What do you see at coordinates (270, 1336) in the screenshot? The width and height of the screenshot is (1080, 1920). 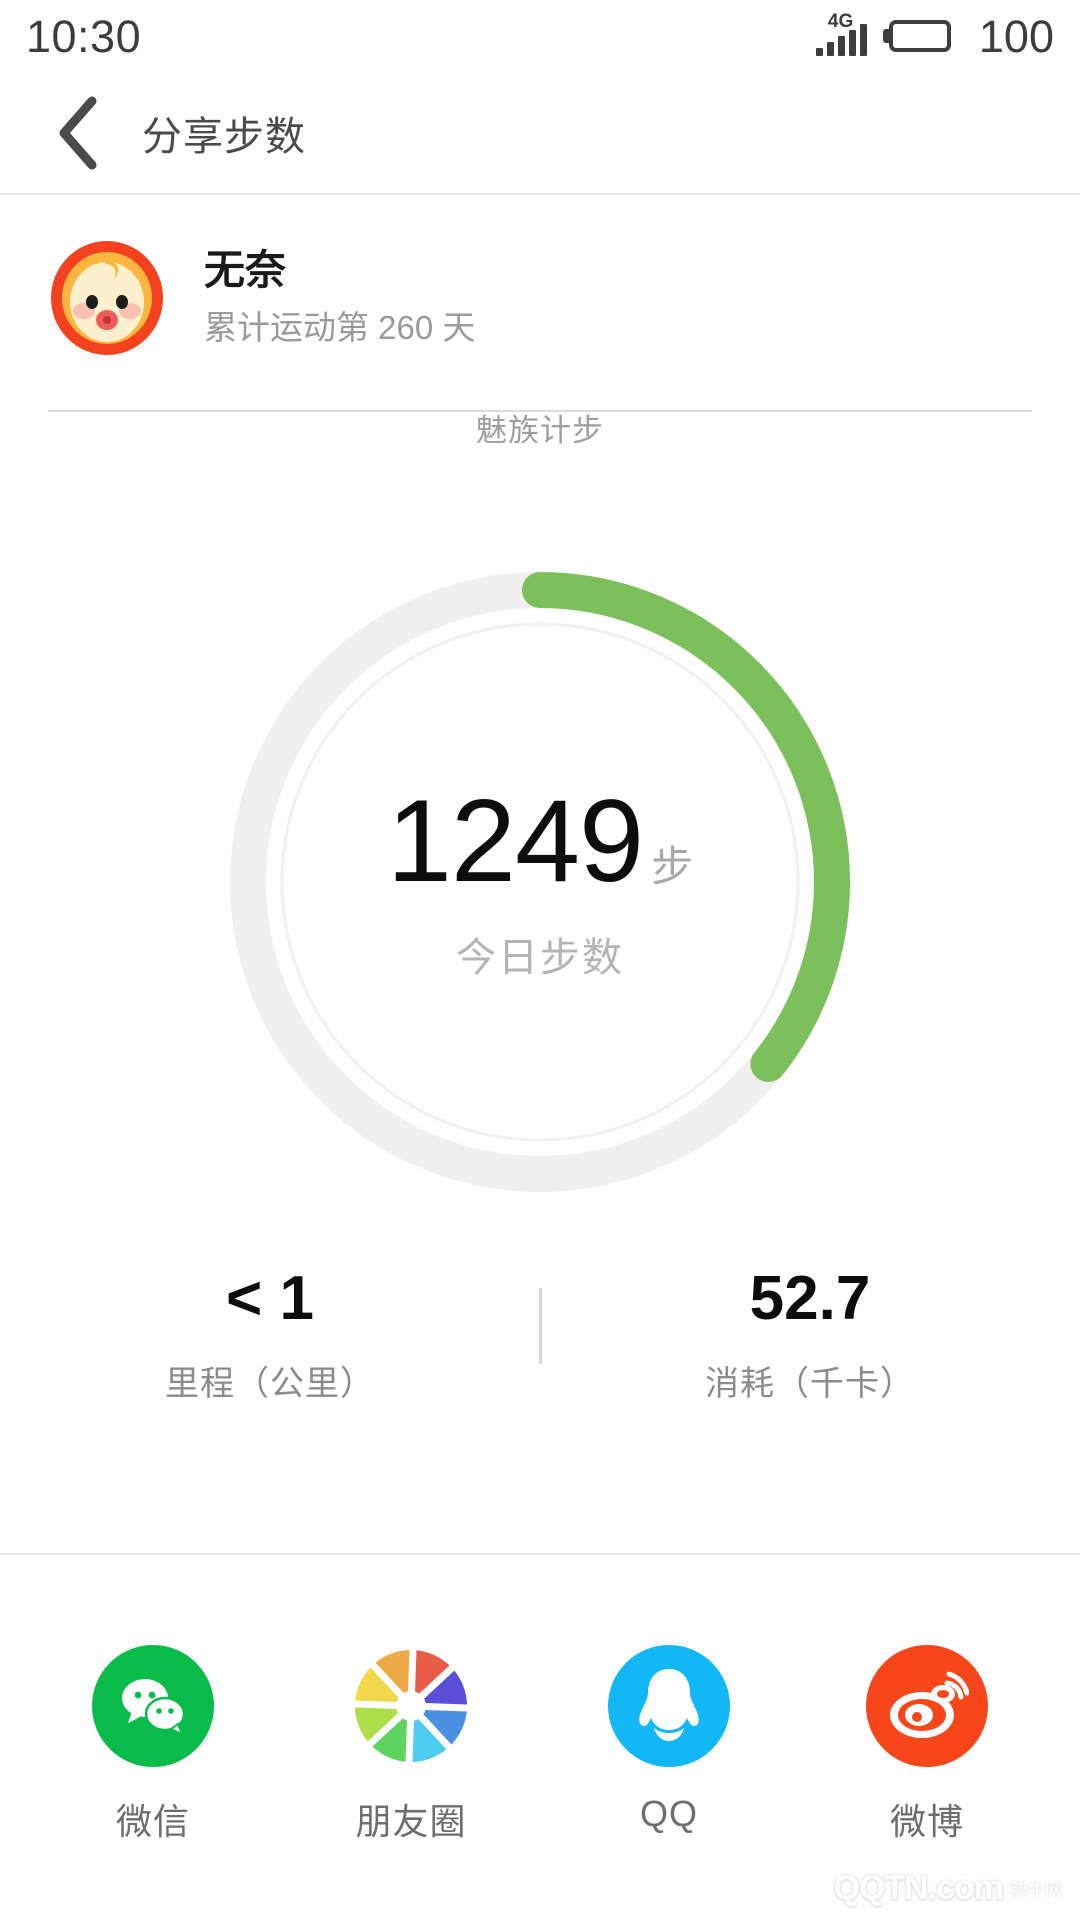 I see `stat-distance: < 1 里程（公里）` at bounding box center [270, 1336].